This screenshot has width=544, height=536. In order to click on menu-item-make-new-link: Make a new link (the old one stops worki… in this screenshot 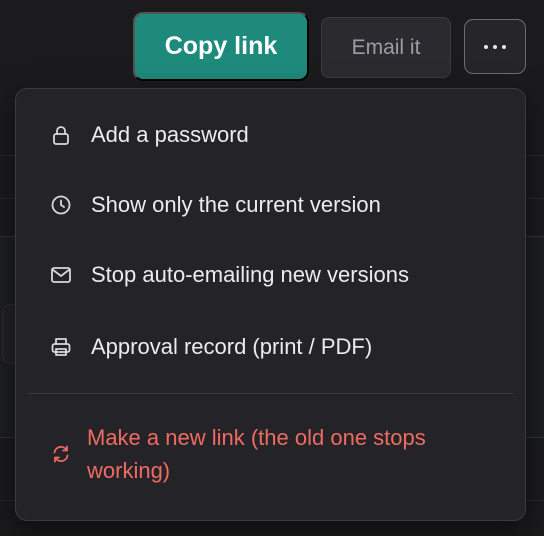, I will do `click(270, 454)`.